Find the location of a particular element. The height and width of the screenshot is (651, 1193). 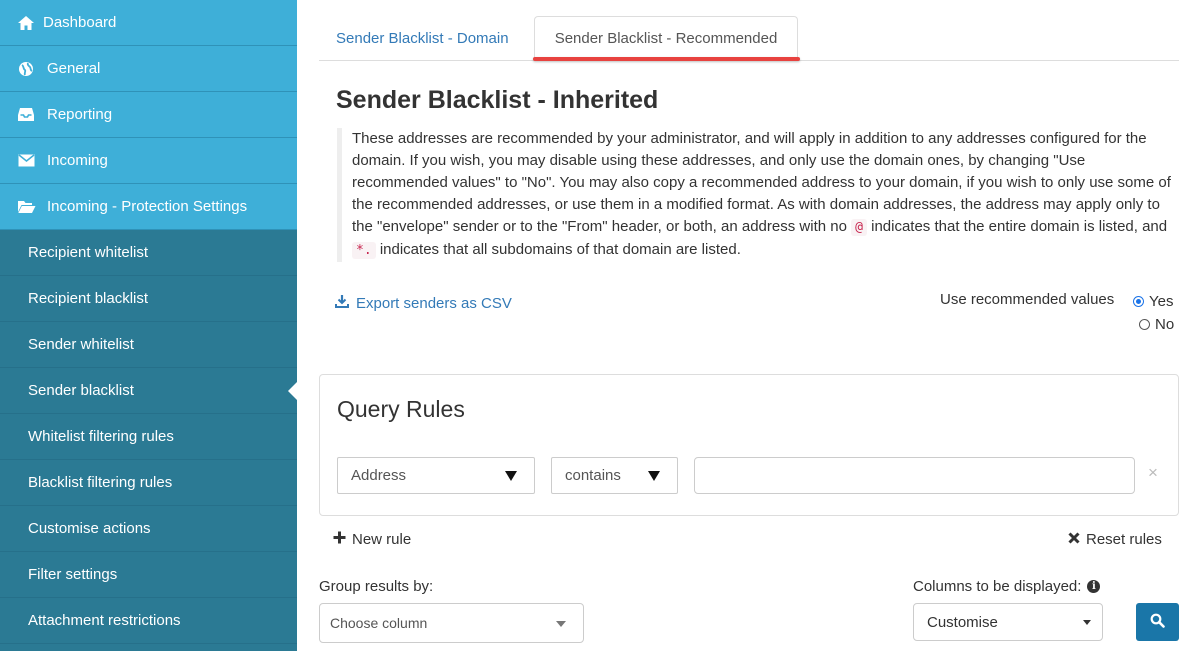

sidebar-item-label: Whitelist filtering rules is located at coordinates (101, 436).